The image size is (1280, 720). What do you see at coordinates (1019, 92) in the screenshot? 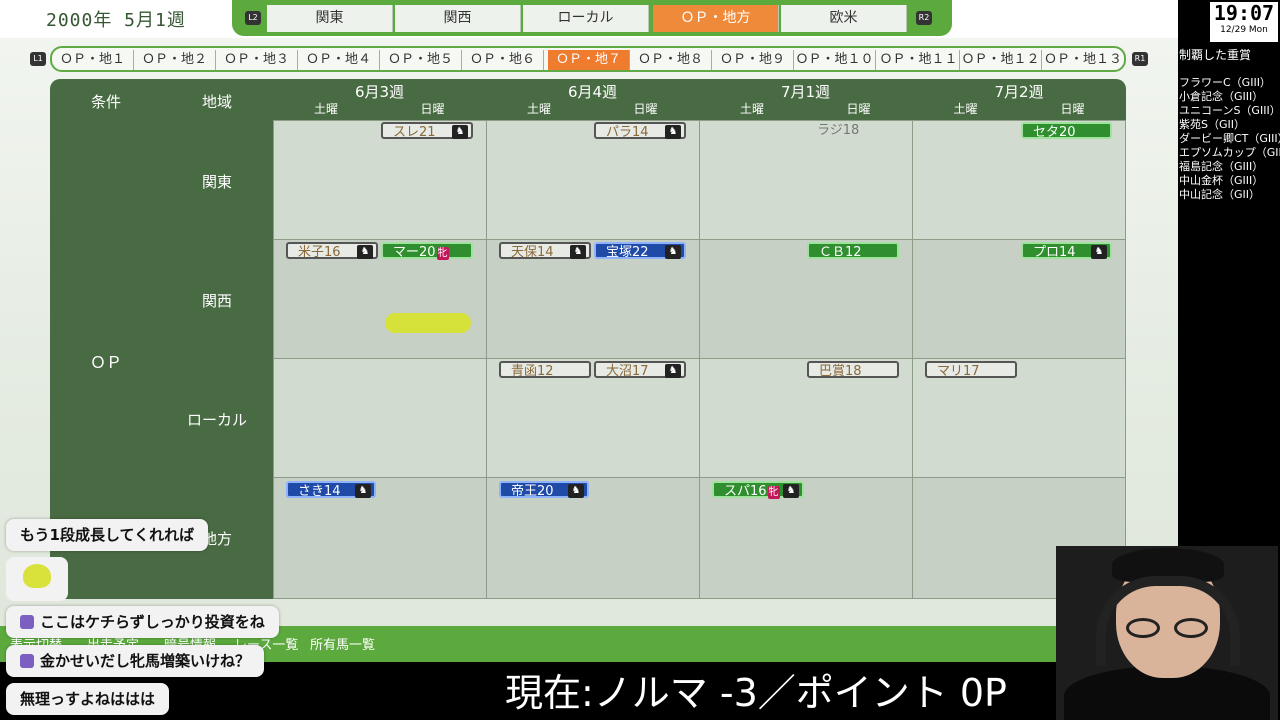
I see `week-header: 7月2週` at bounding box center [1019, 92].